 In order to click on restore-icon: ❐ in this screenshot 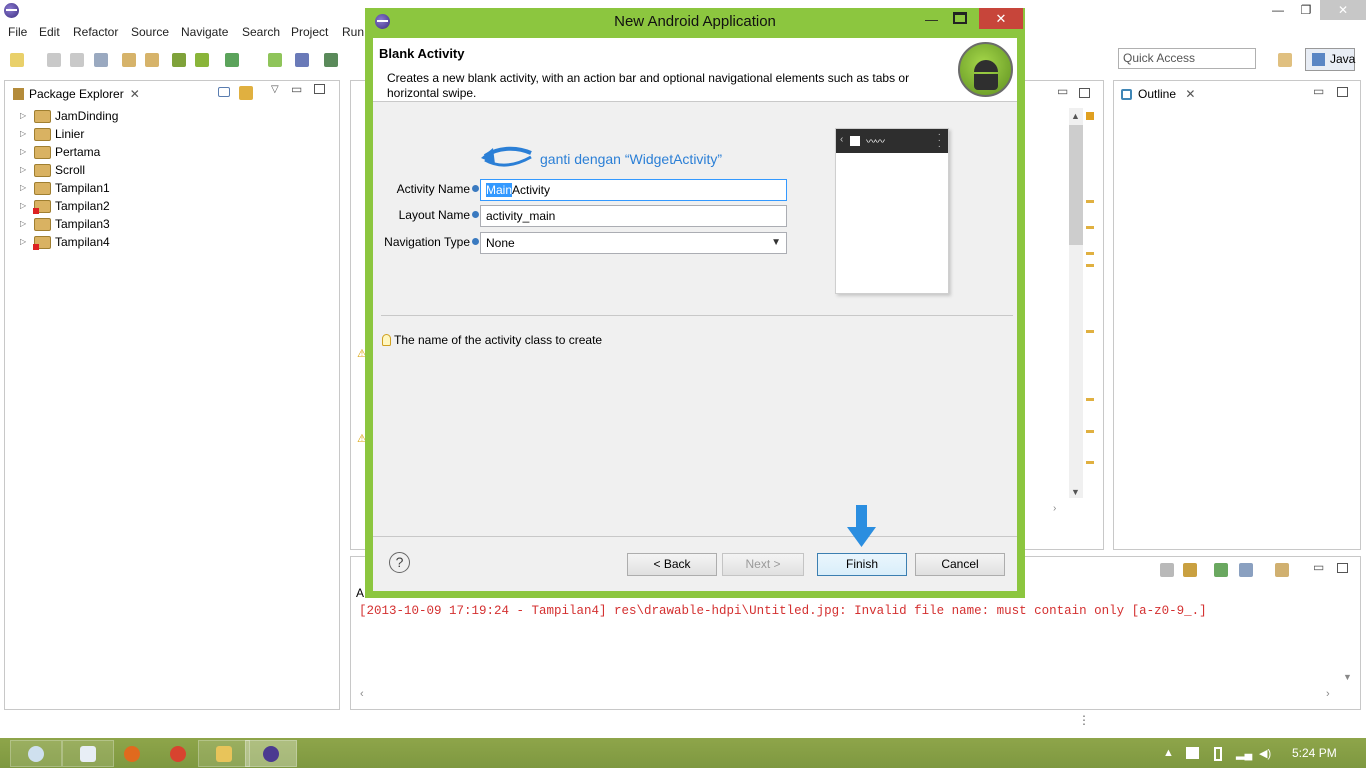, I will do `click(1306, 10)`.